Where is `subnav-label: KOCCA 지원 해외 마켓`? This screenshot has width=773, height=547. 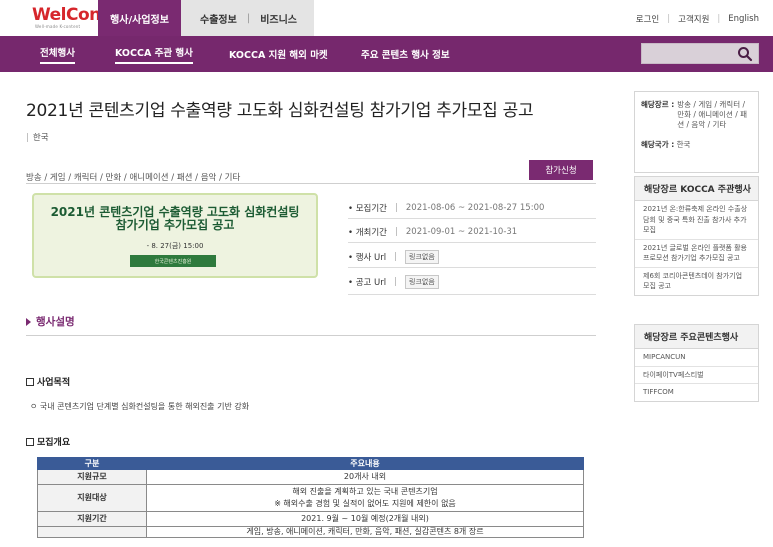
subnav-label: KOCCA 지원 해외 마켓 is located at coordinates (278, 55).